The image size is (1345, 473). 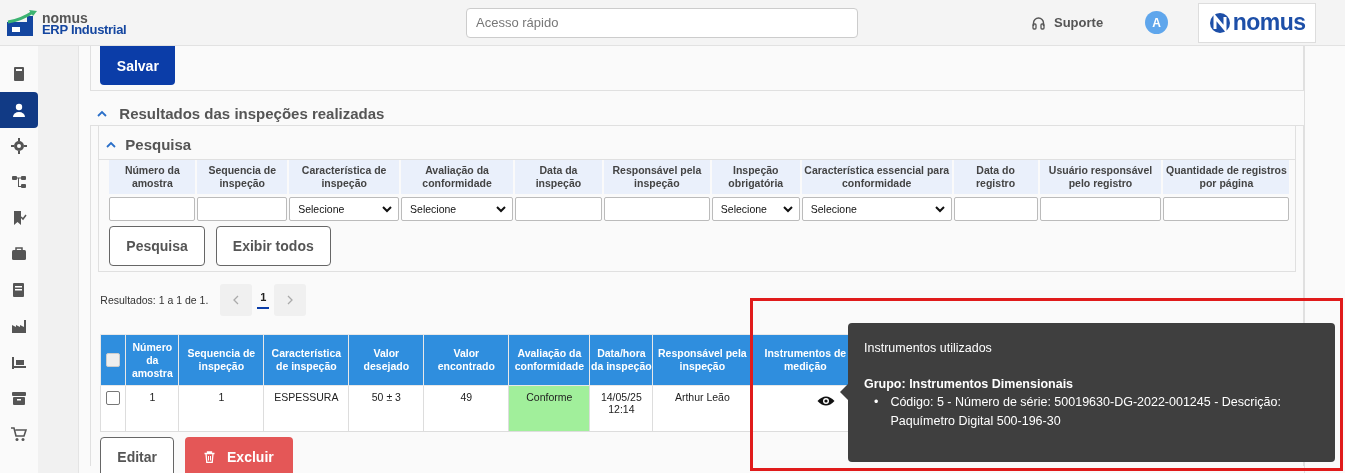 What do you see at coordinates (152, 177) in the screenshot?
I see `filter-label: Número da amostra` at bounding box center [152, 177].